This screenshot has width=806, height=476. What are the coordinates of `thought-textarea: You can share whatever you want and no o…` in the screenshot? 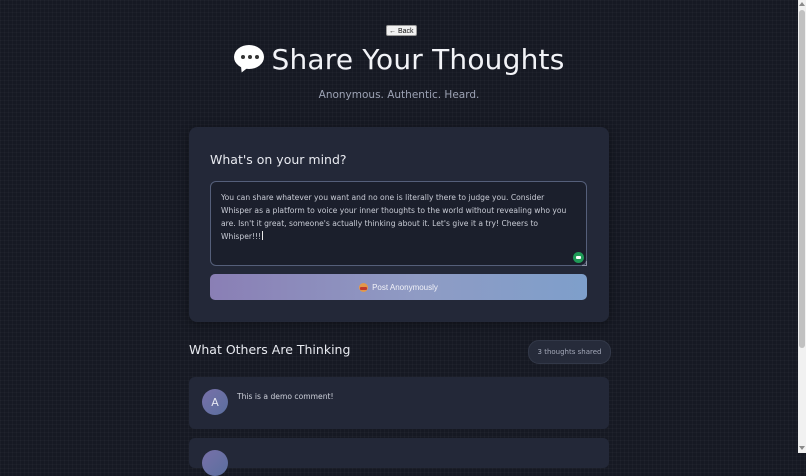 It's located at (398, 223).